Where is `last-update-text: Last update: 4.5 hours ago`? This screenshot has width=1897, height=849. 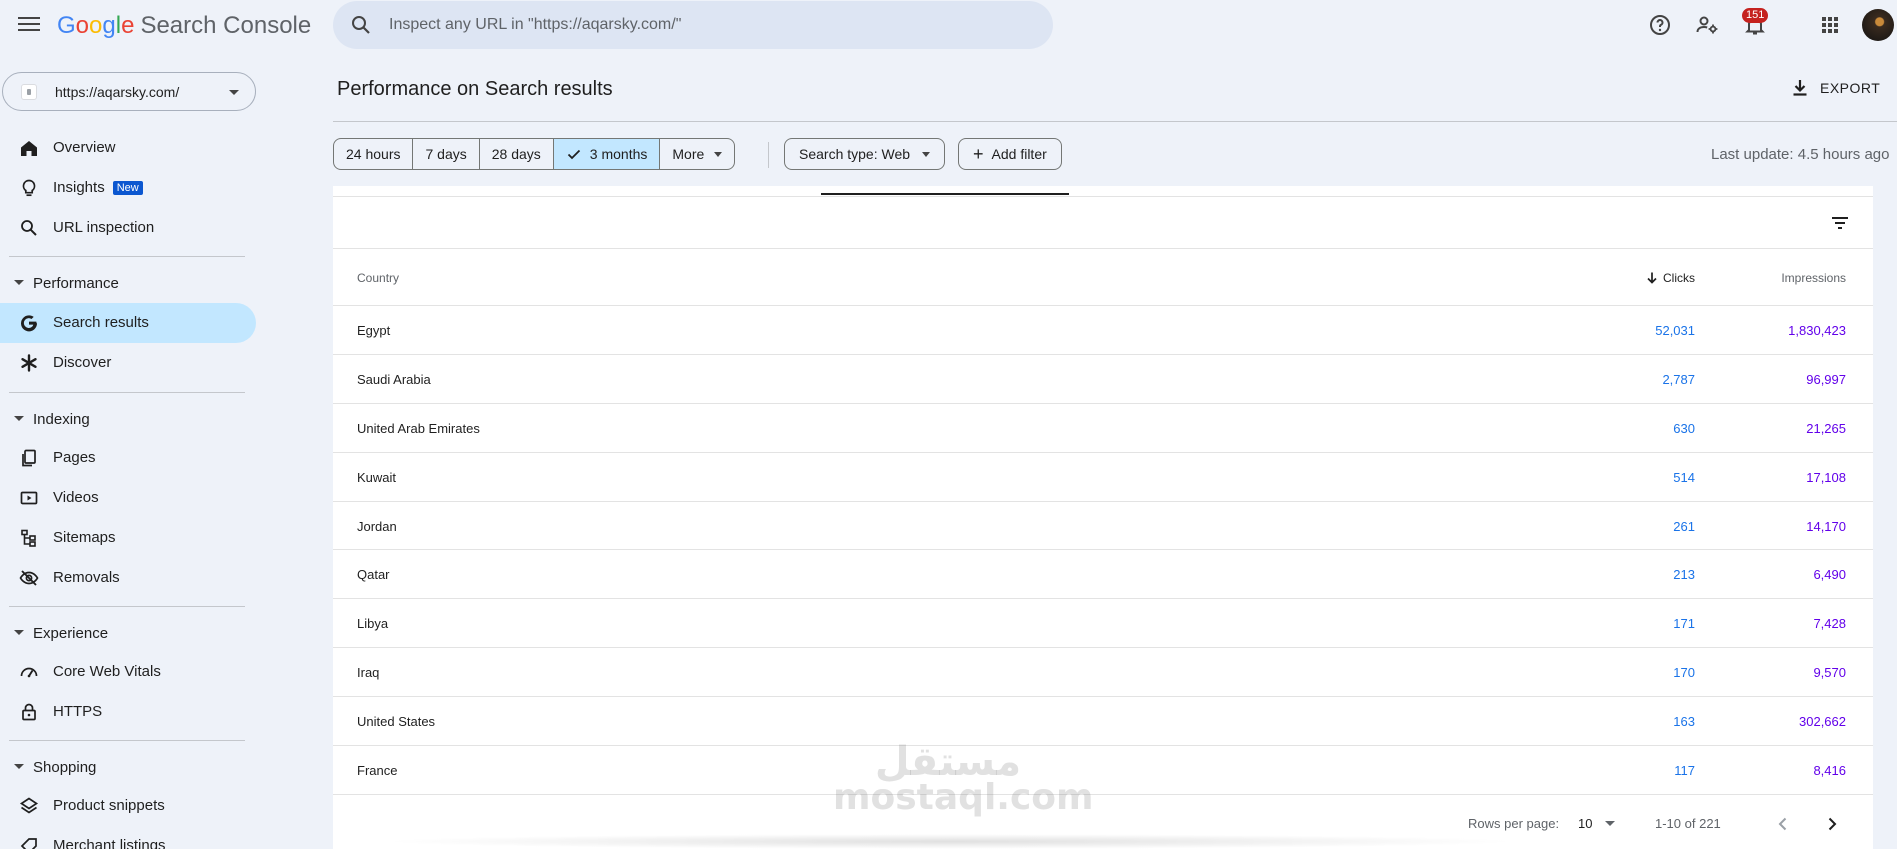
last-update-text: Last update: 4.5 hours ago is located at coordinates (1800, 154).